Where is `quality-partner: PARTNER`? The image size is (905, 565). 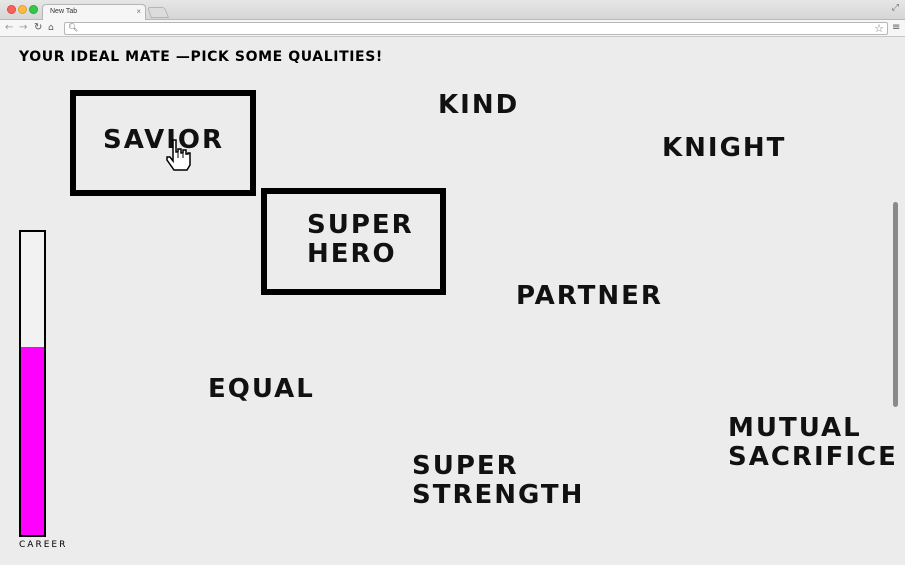
quality-partner: PARTNER is located at coordinates (589, 296).